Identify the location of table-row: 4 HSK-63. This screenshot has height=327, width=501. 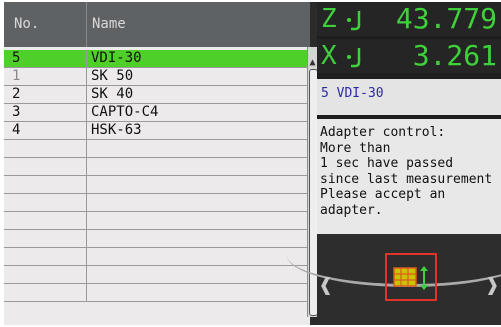
(155, 131).